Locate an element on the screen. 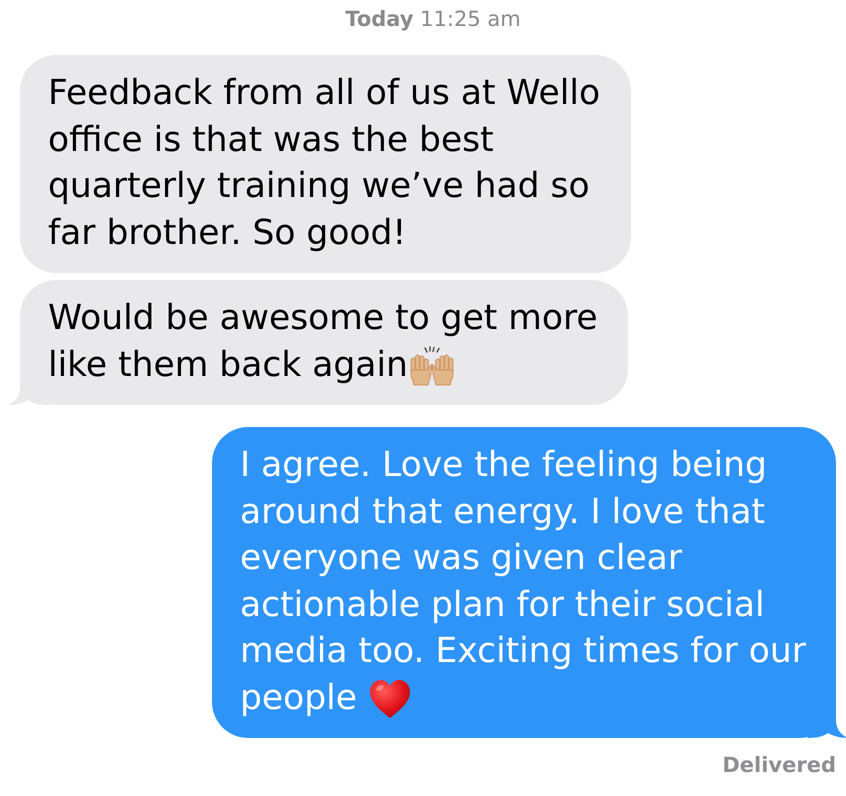  heart-icon is located at coordinates (389, 699).